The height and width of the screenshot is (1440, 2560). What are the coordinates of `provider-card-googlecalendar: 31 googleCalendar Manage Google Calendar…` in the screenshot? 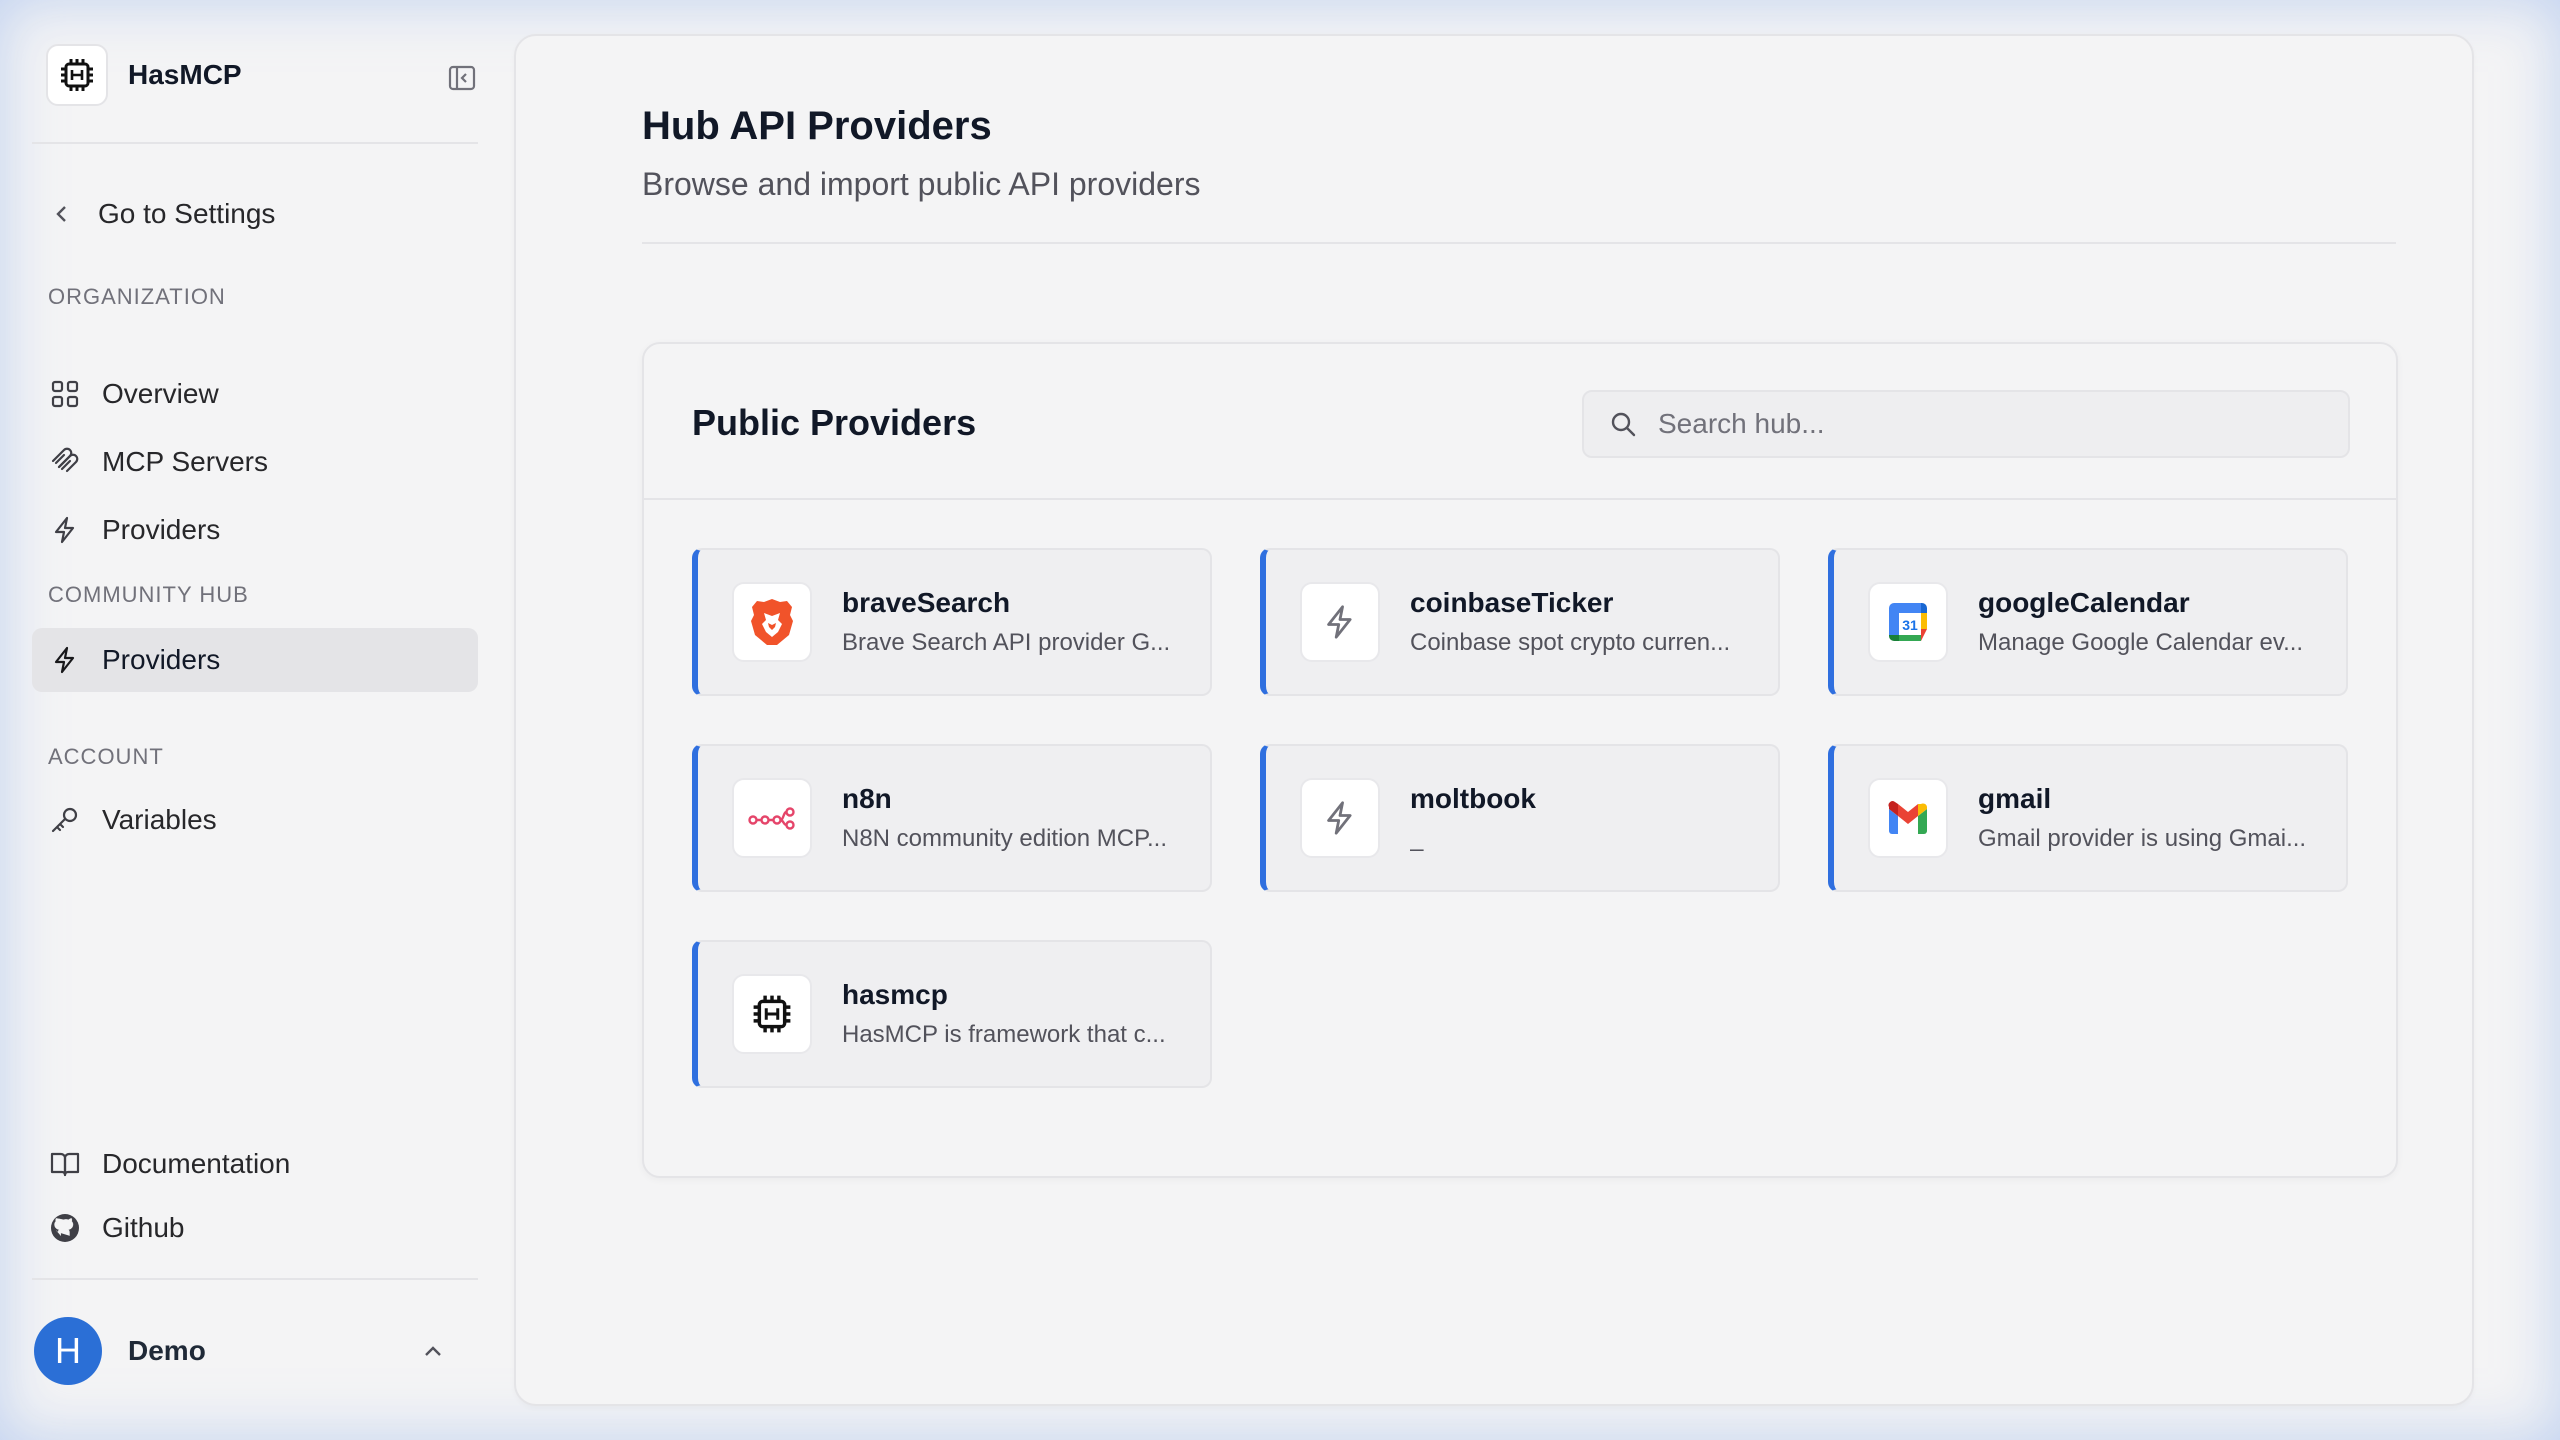 It's located at (2088, 622).